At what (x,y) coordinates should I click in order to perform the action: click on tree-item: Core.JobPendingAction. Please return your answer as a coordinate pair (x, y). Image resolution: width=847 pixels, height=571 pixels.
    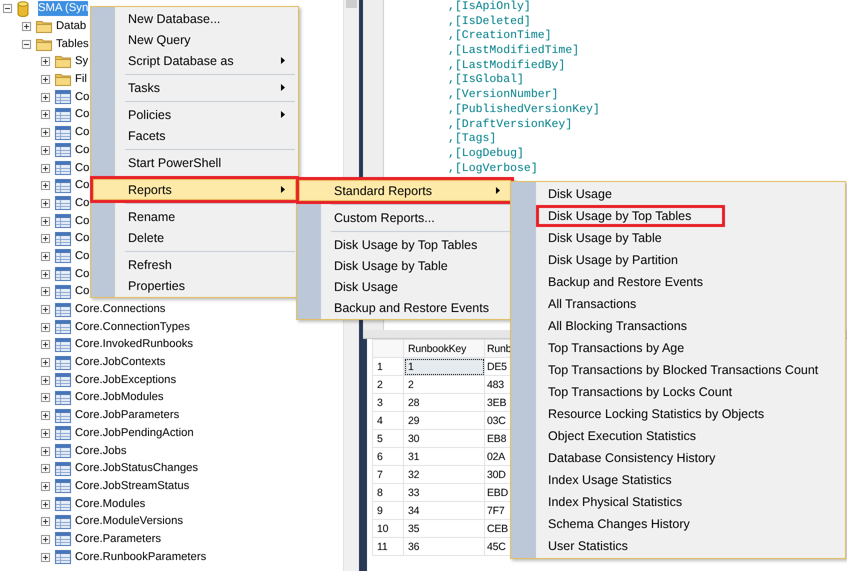
    Looking at the image, I should click on (134, 433).